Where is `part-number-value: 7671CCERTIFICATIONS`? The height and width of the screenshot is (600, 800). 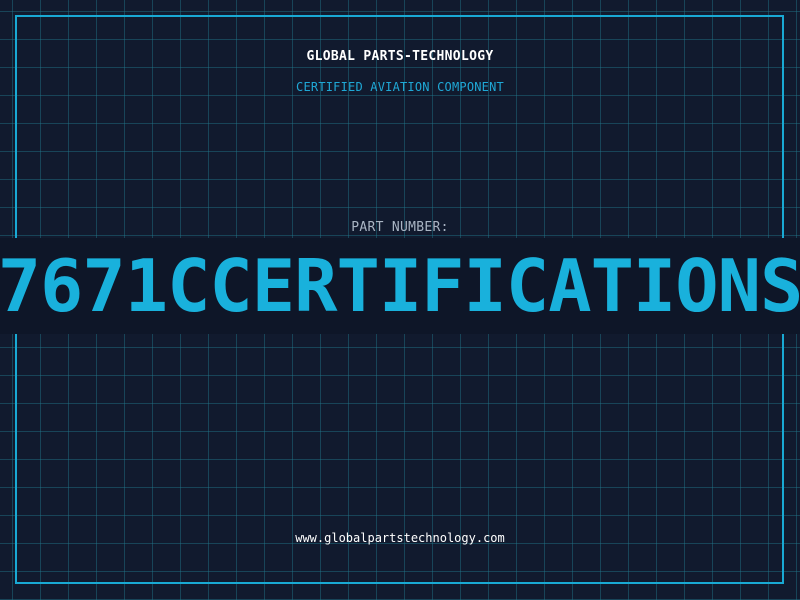 part-number-value: 7671CCERTIFICATIONS is located at coordinates (400, 286).